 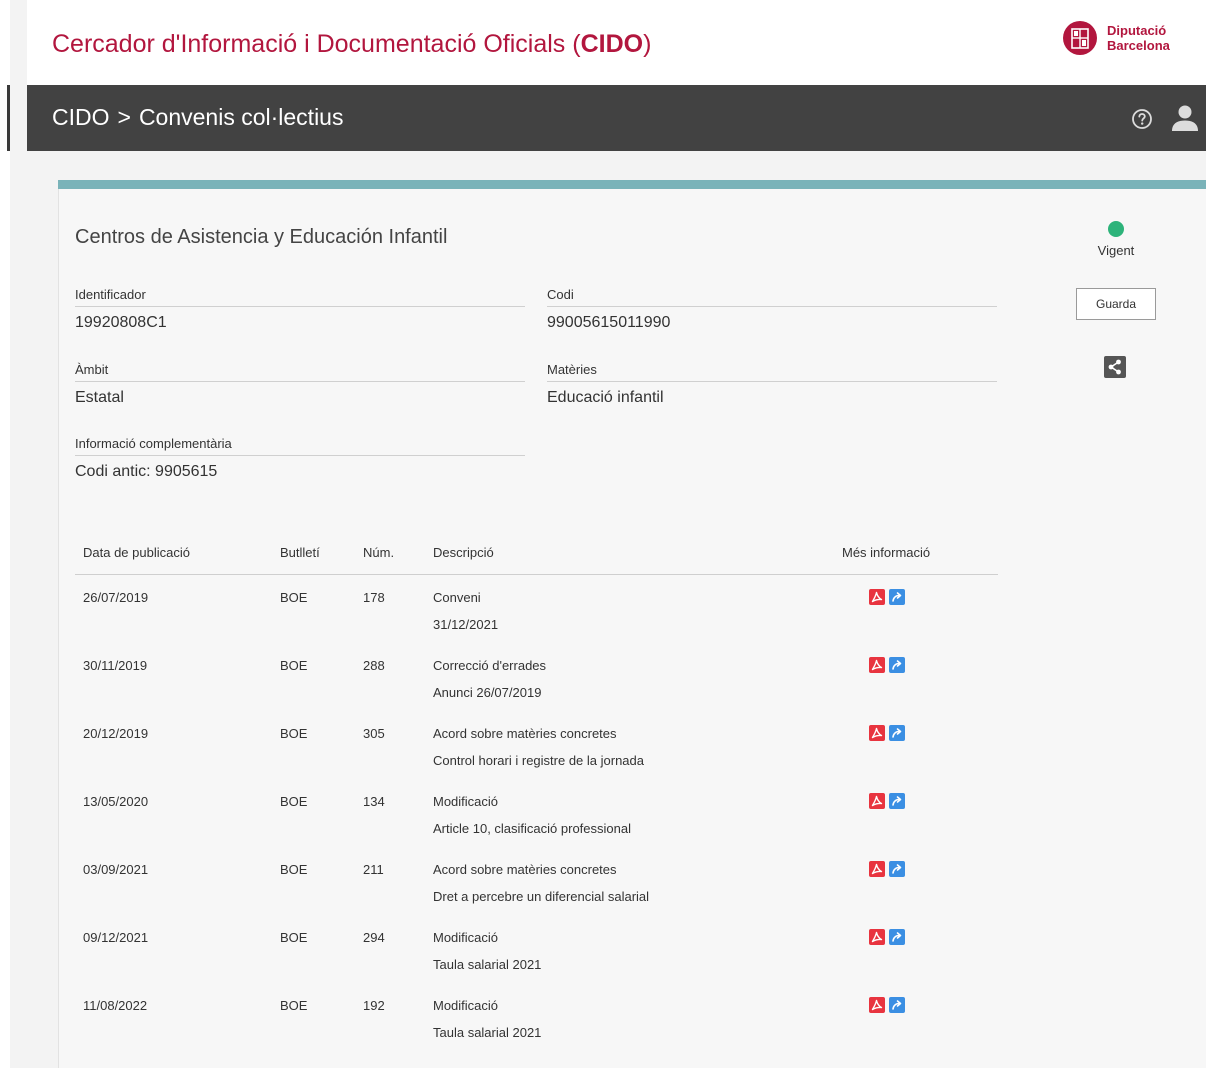 I want to click on user-icon, so click(x=1185, y=118).